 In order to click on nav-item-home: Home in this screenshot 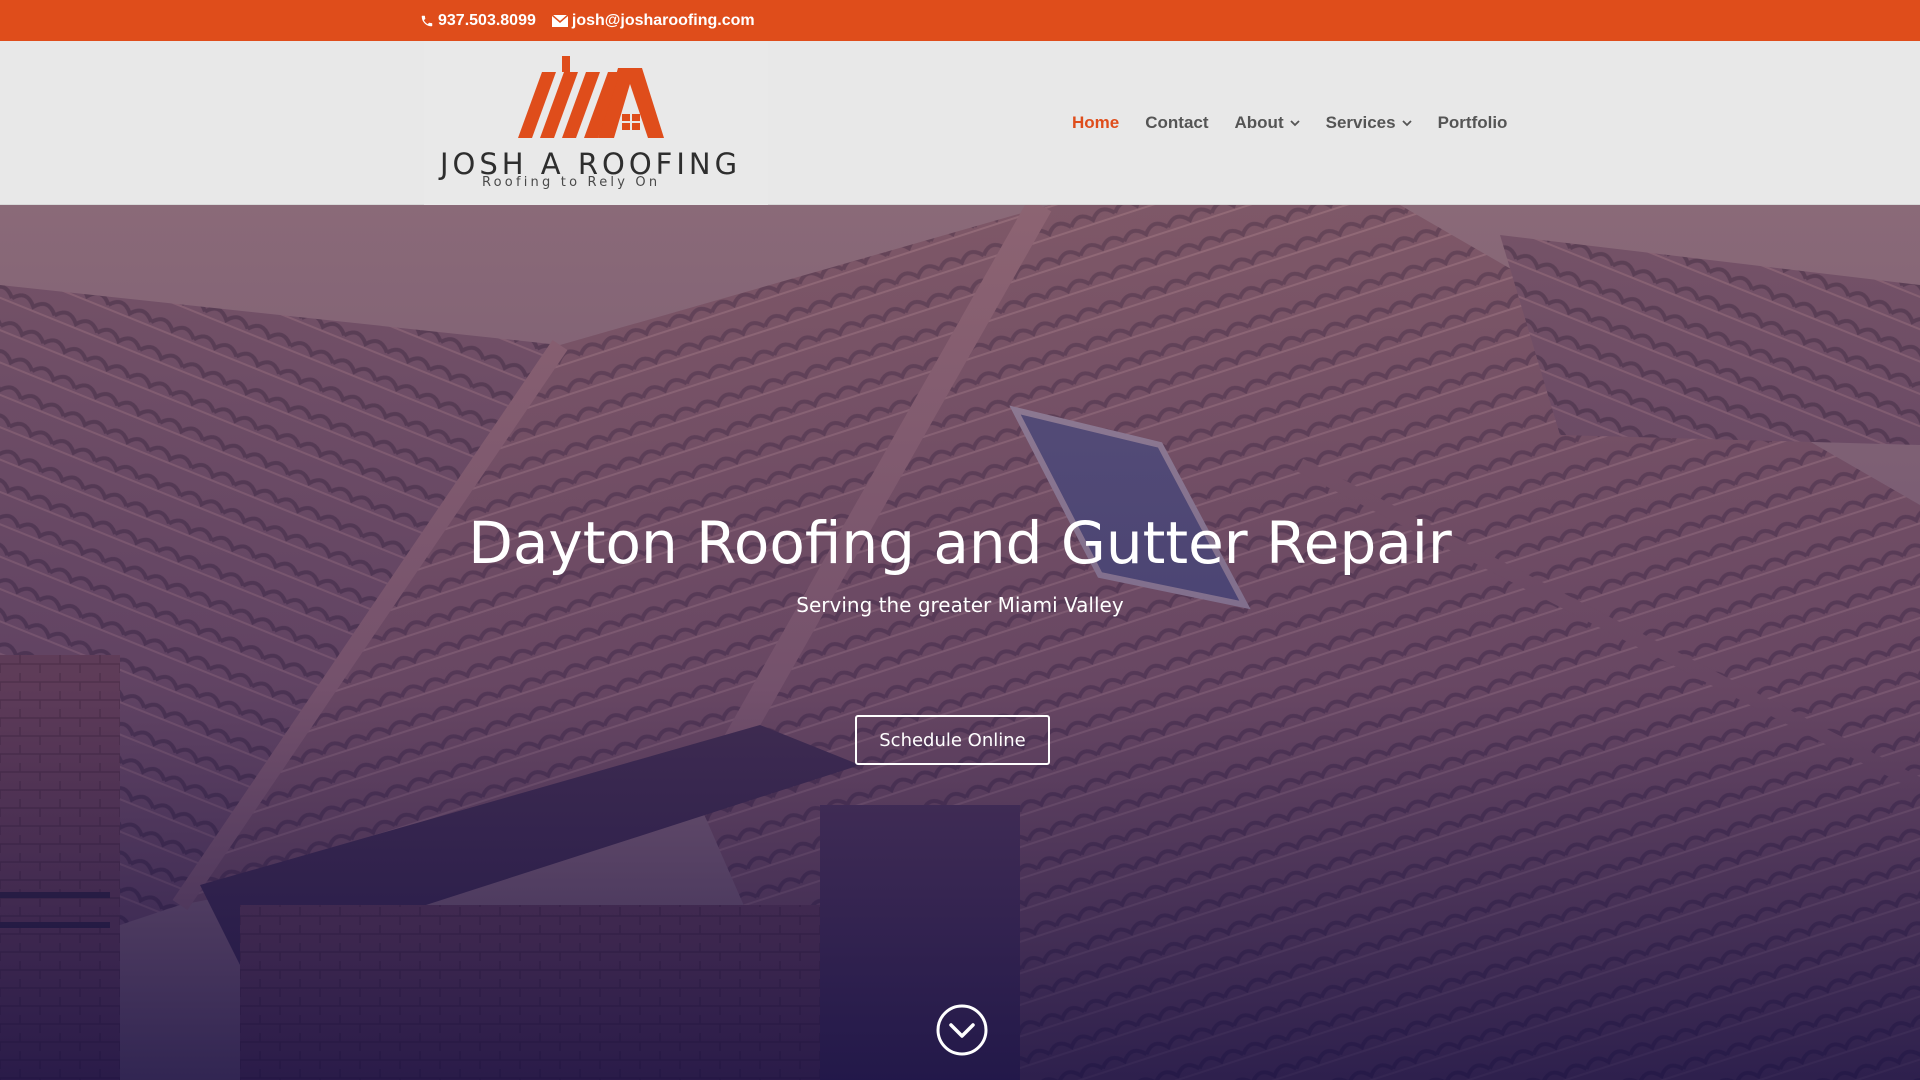, I will do `click(1095, 123)`.